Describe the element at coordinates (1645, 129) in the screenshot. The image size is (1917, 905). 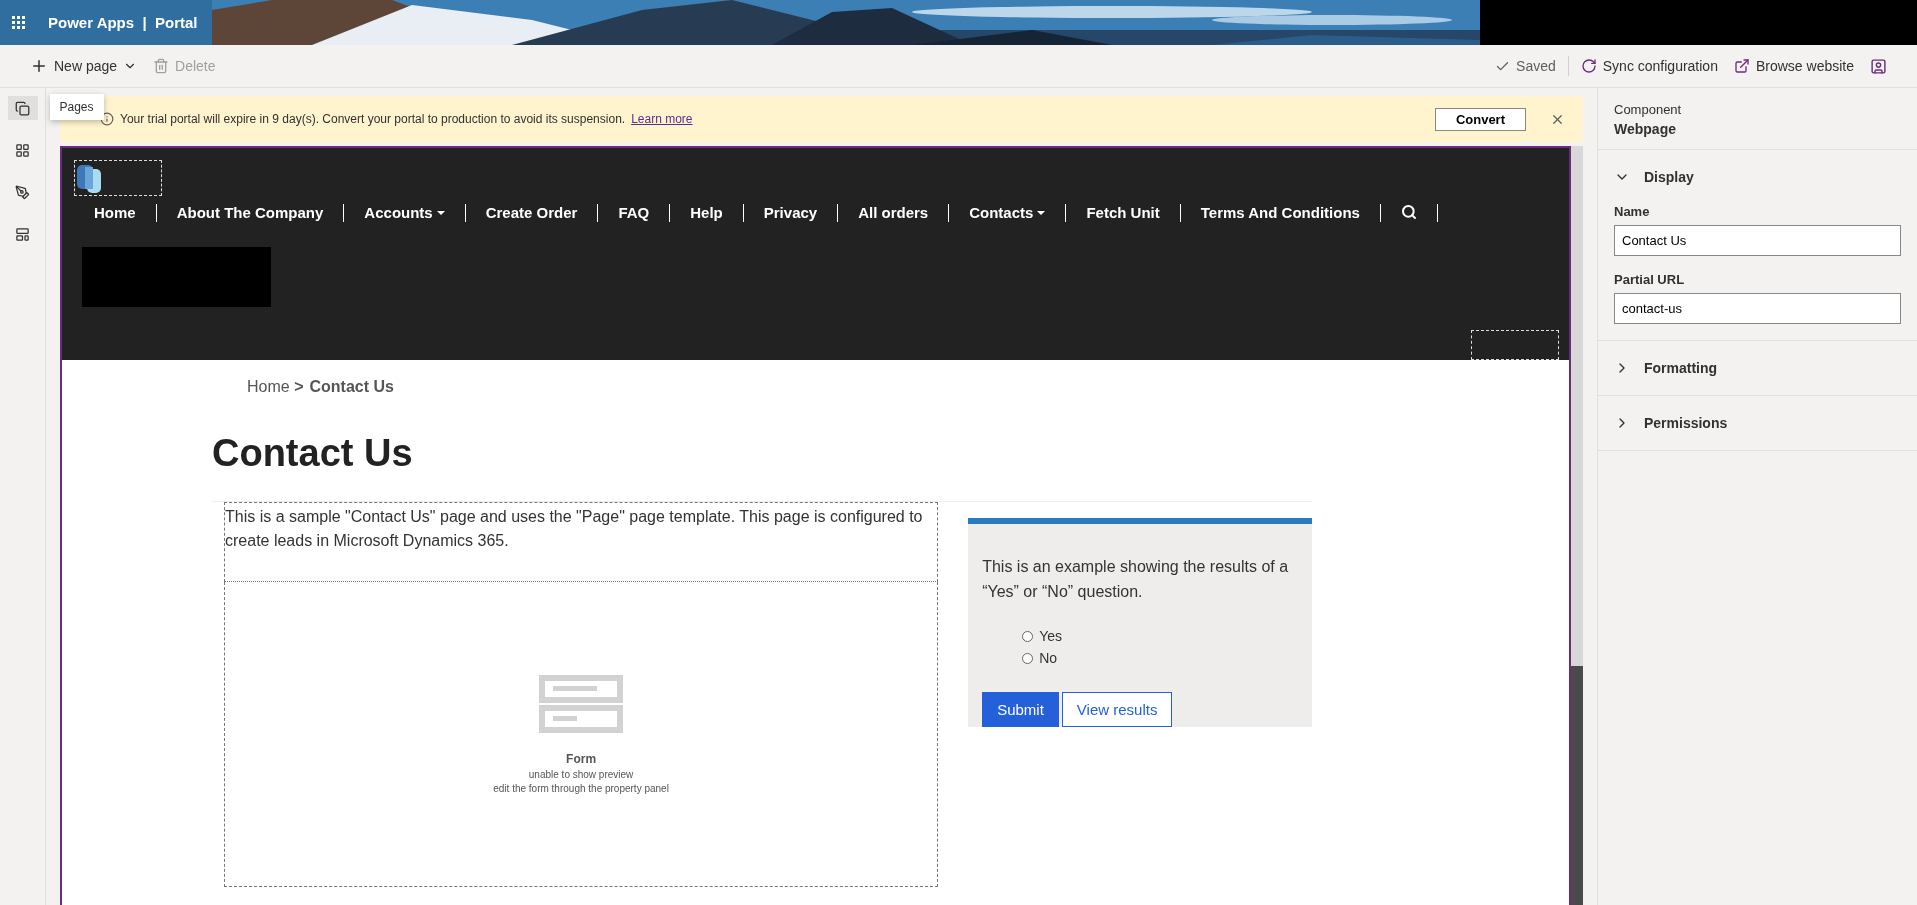
I see `component-type: Webpage` at that location.